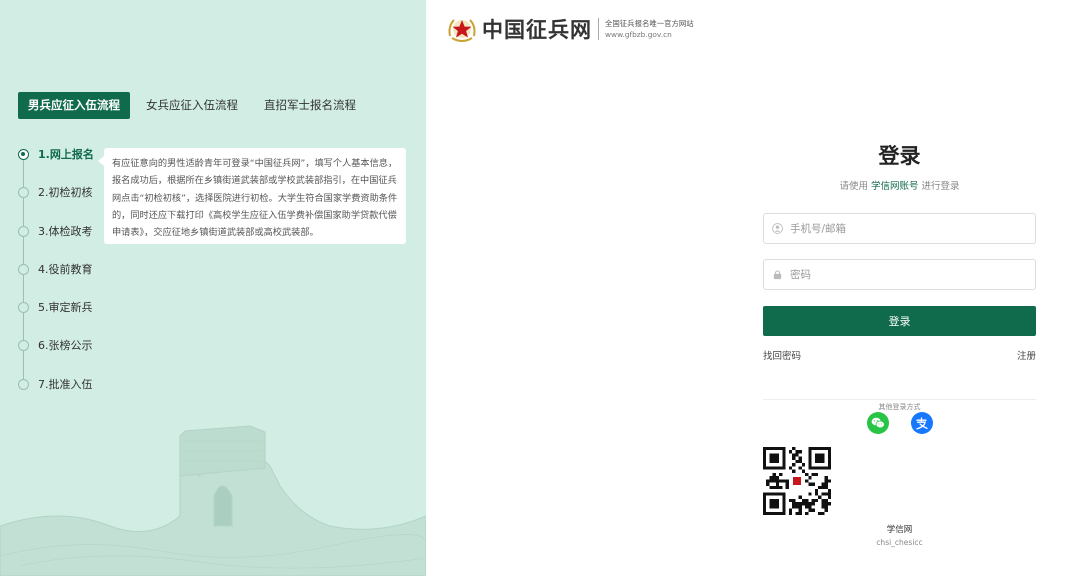  I want to click on qr-label: 学信网, so click(899, 530).